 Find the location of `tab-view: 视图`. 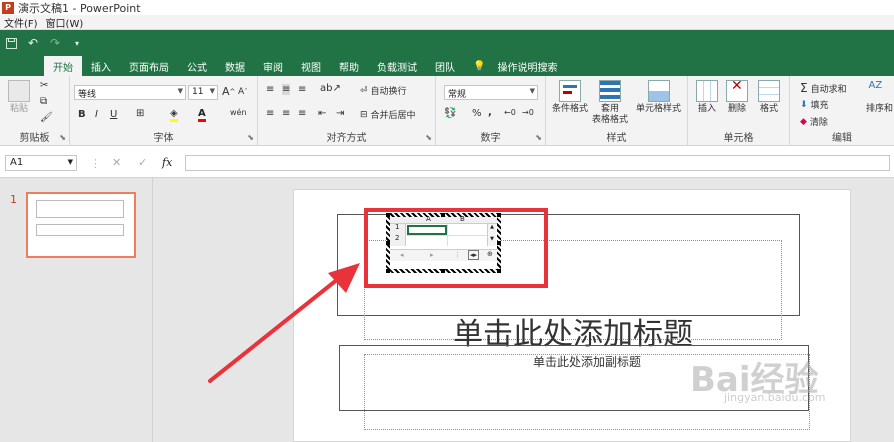

tab-view: 视图 is located at coordinates (311, 66).